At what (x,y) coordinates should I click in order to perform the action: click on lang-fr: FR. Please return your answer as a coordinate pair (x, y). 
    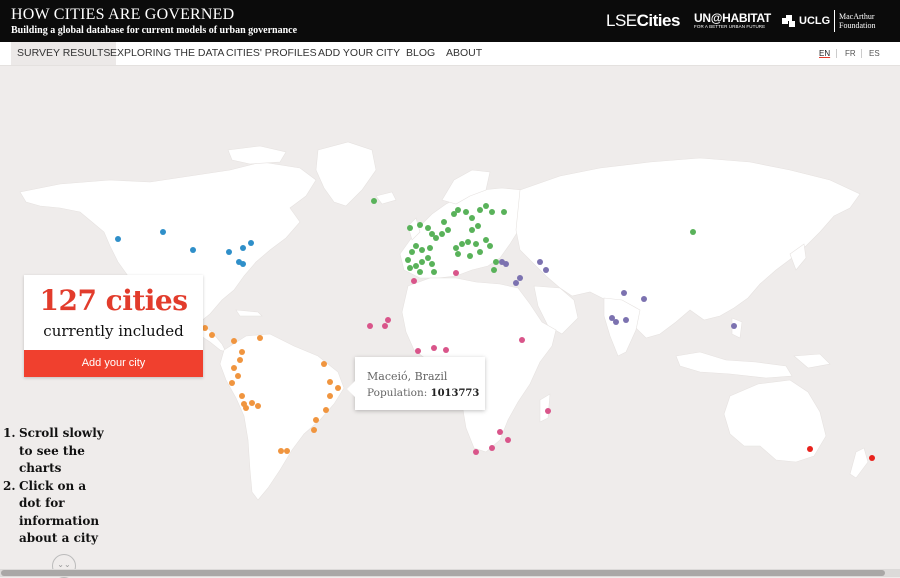
    Looking at the image, I should click on (850, 53).